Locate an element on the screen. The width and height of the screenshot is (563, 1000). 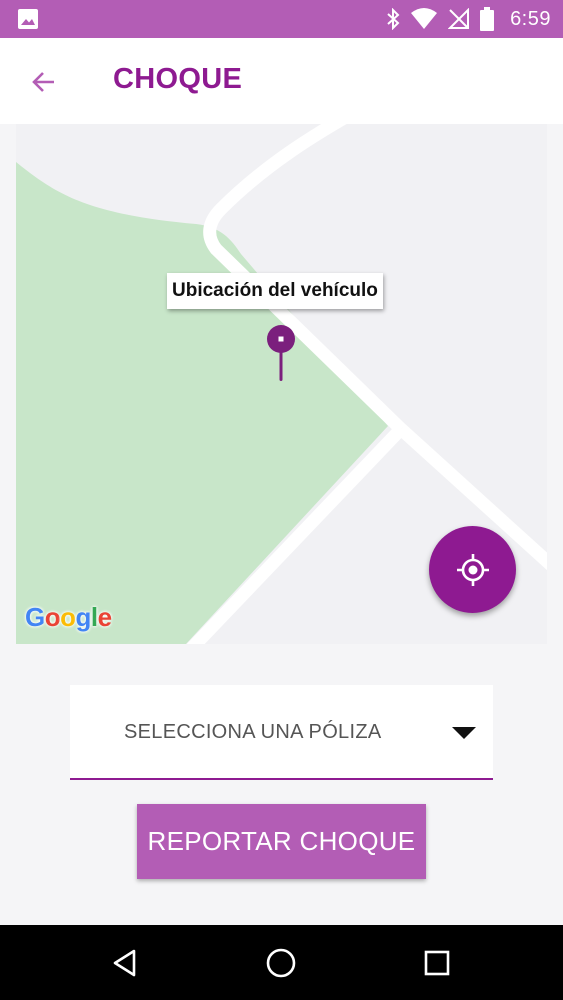
google-logo-letter: e is located at coordinates (104, 617).